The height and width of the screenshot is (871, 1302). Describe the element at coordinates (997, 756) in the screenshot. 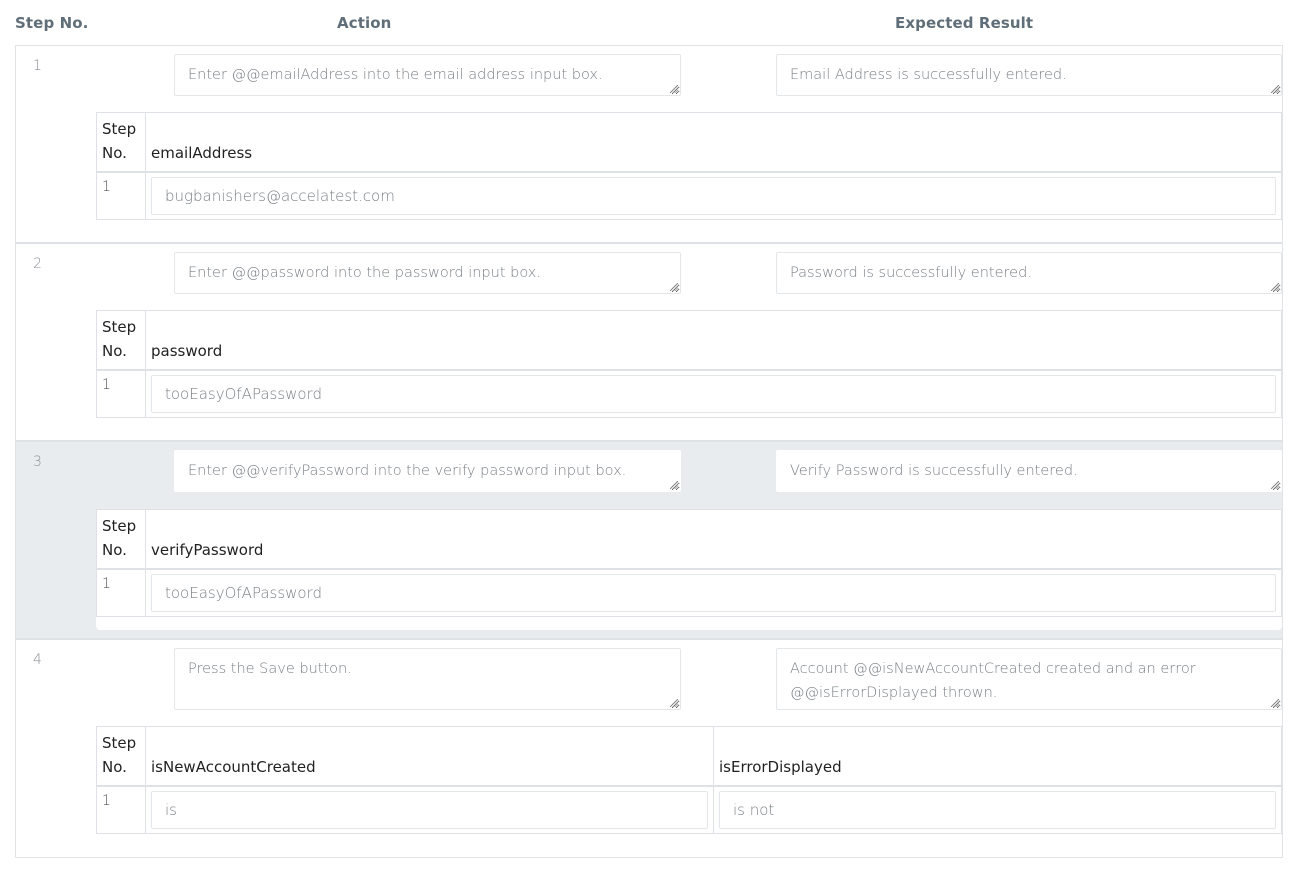

I see `param-header: isErrorDisplayed` at that location.